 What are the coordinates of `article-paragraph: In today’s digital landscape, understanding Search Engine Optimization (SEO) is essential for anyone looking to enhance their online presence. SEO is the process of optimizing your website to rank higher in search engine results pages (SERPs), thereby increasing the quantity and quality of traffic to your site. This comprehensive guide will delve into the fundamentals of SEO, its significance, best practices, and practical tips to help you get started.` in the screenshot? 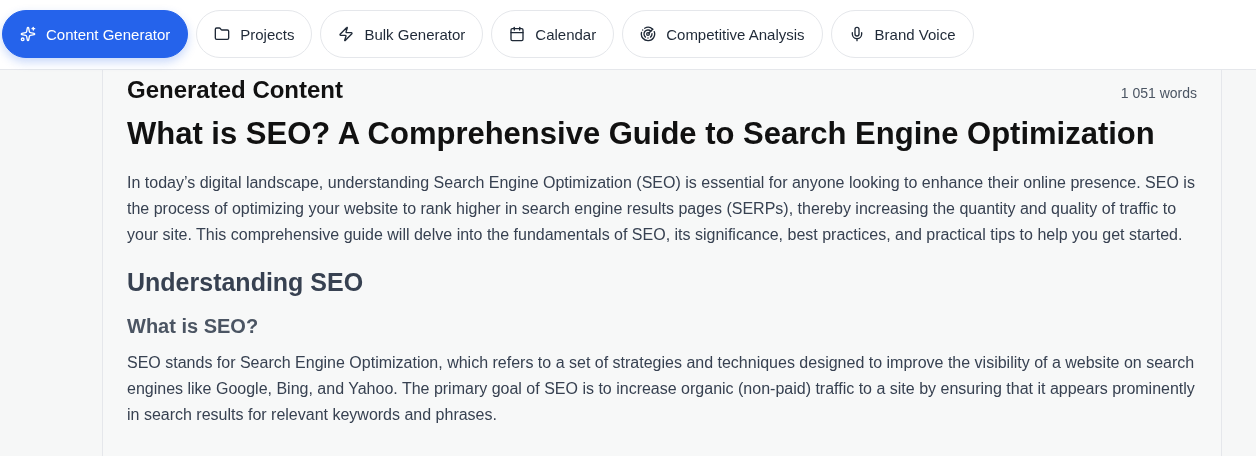 It's located at (661, 209).